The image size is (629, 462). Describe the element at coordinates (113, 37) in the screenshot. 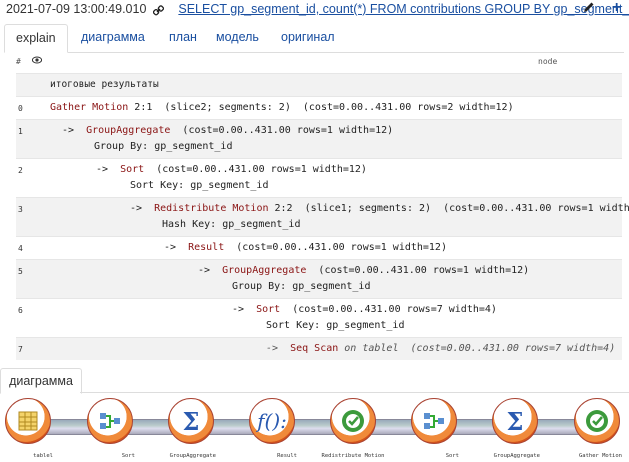

I see `tab-diagram: диаграмма` at that location.